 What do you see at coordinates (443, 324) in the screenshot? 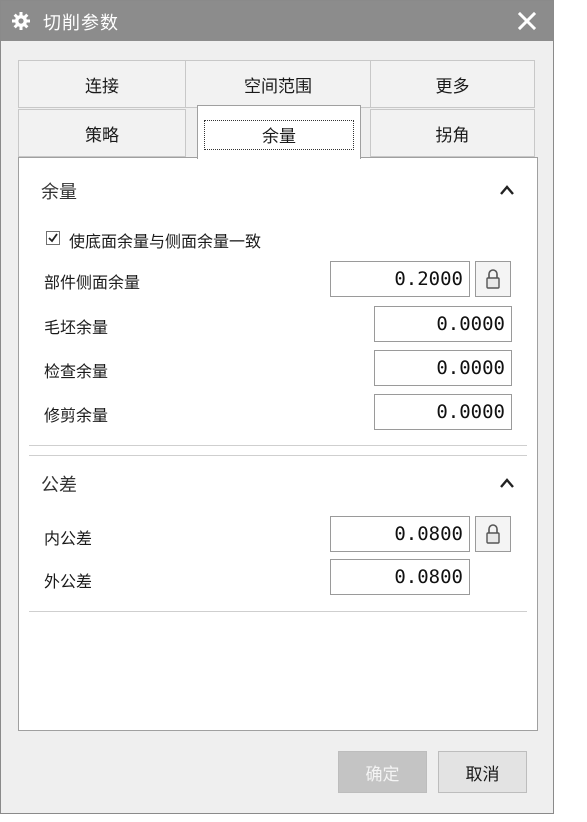
I see `blank-stock-input: 0.0000` at bounding box center [443, 324].